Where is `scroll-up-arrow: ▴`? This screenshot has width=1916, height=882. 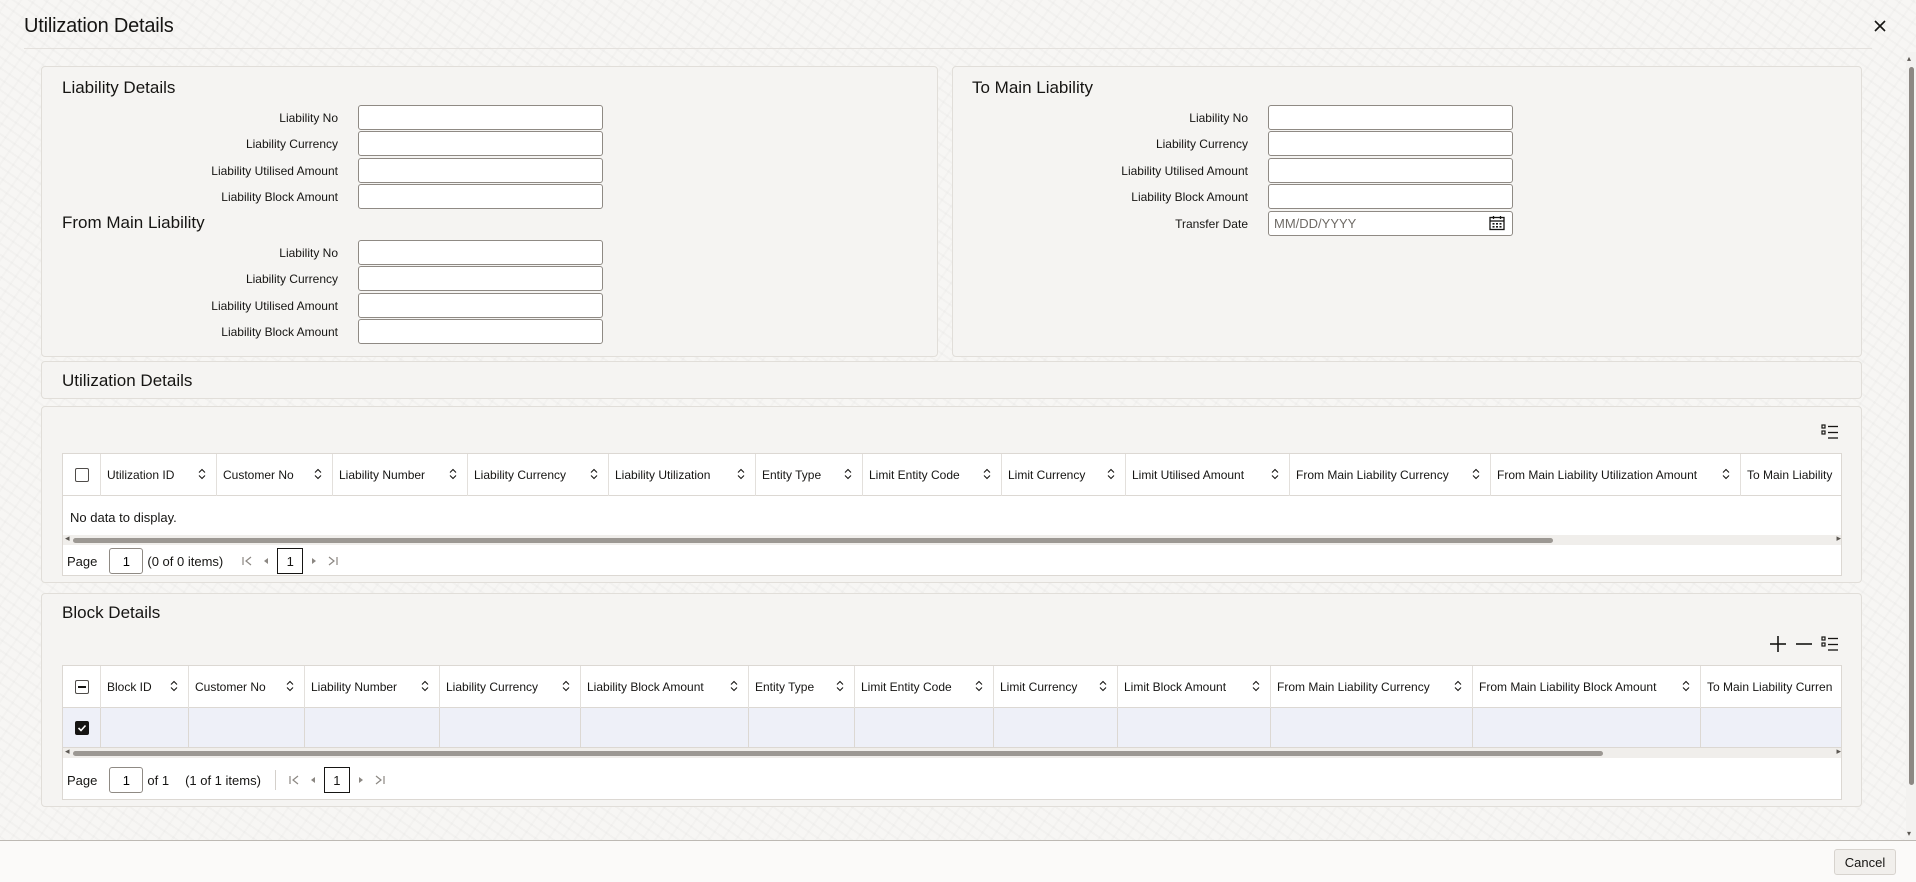
scroll-up-arrow: ▴ is located at coordinates (1909, 58).